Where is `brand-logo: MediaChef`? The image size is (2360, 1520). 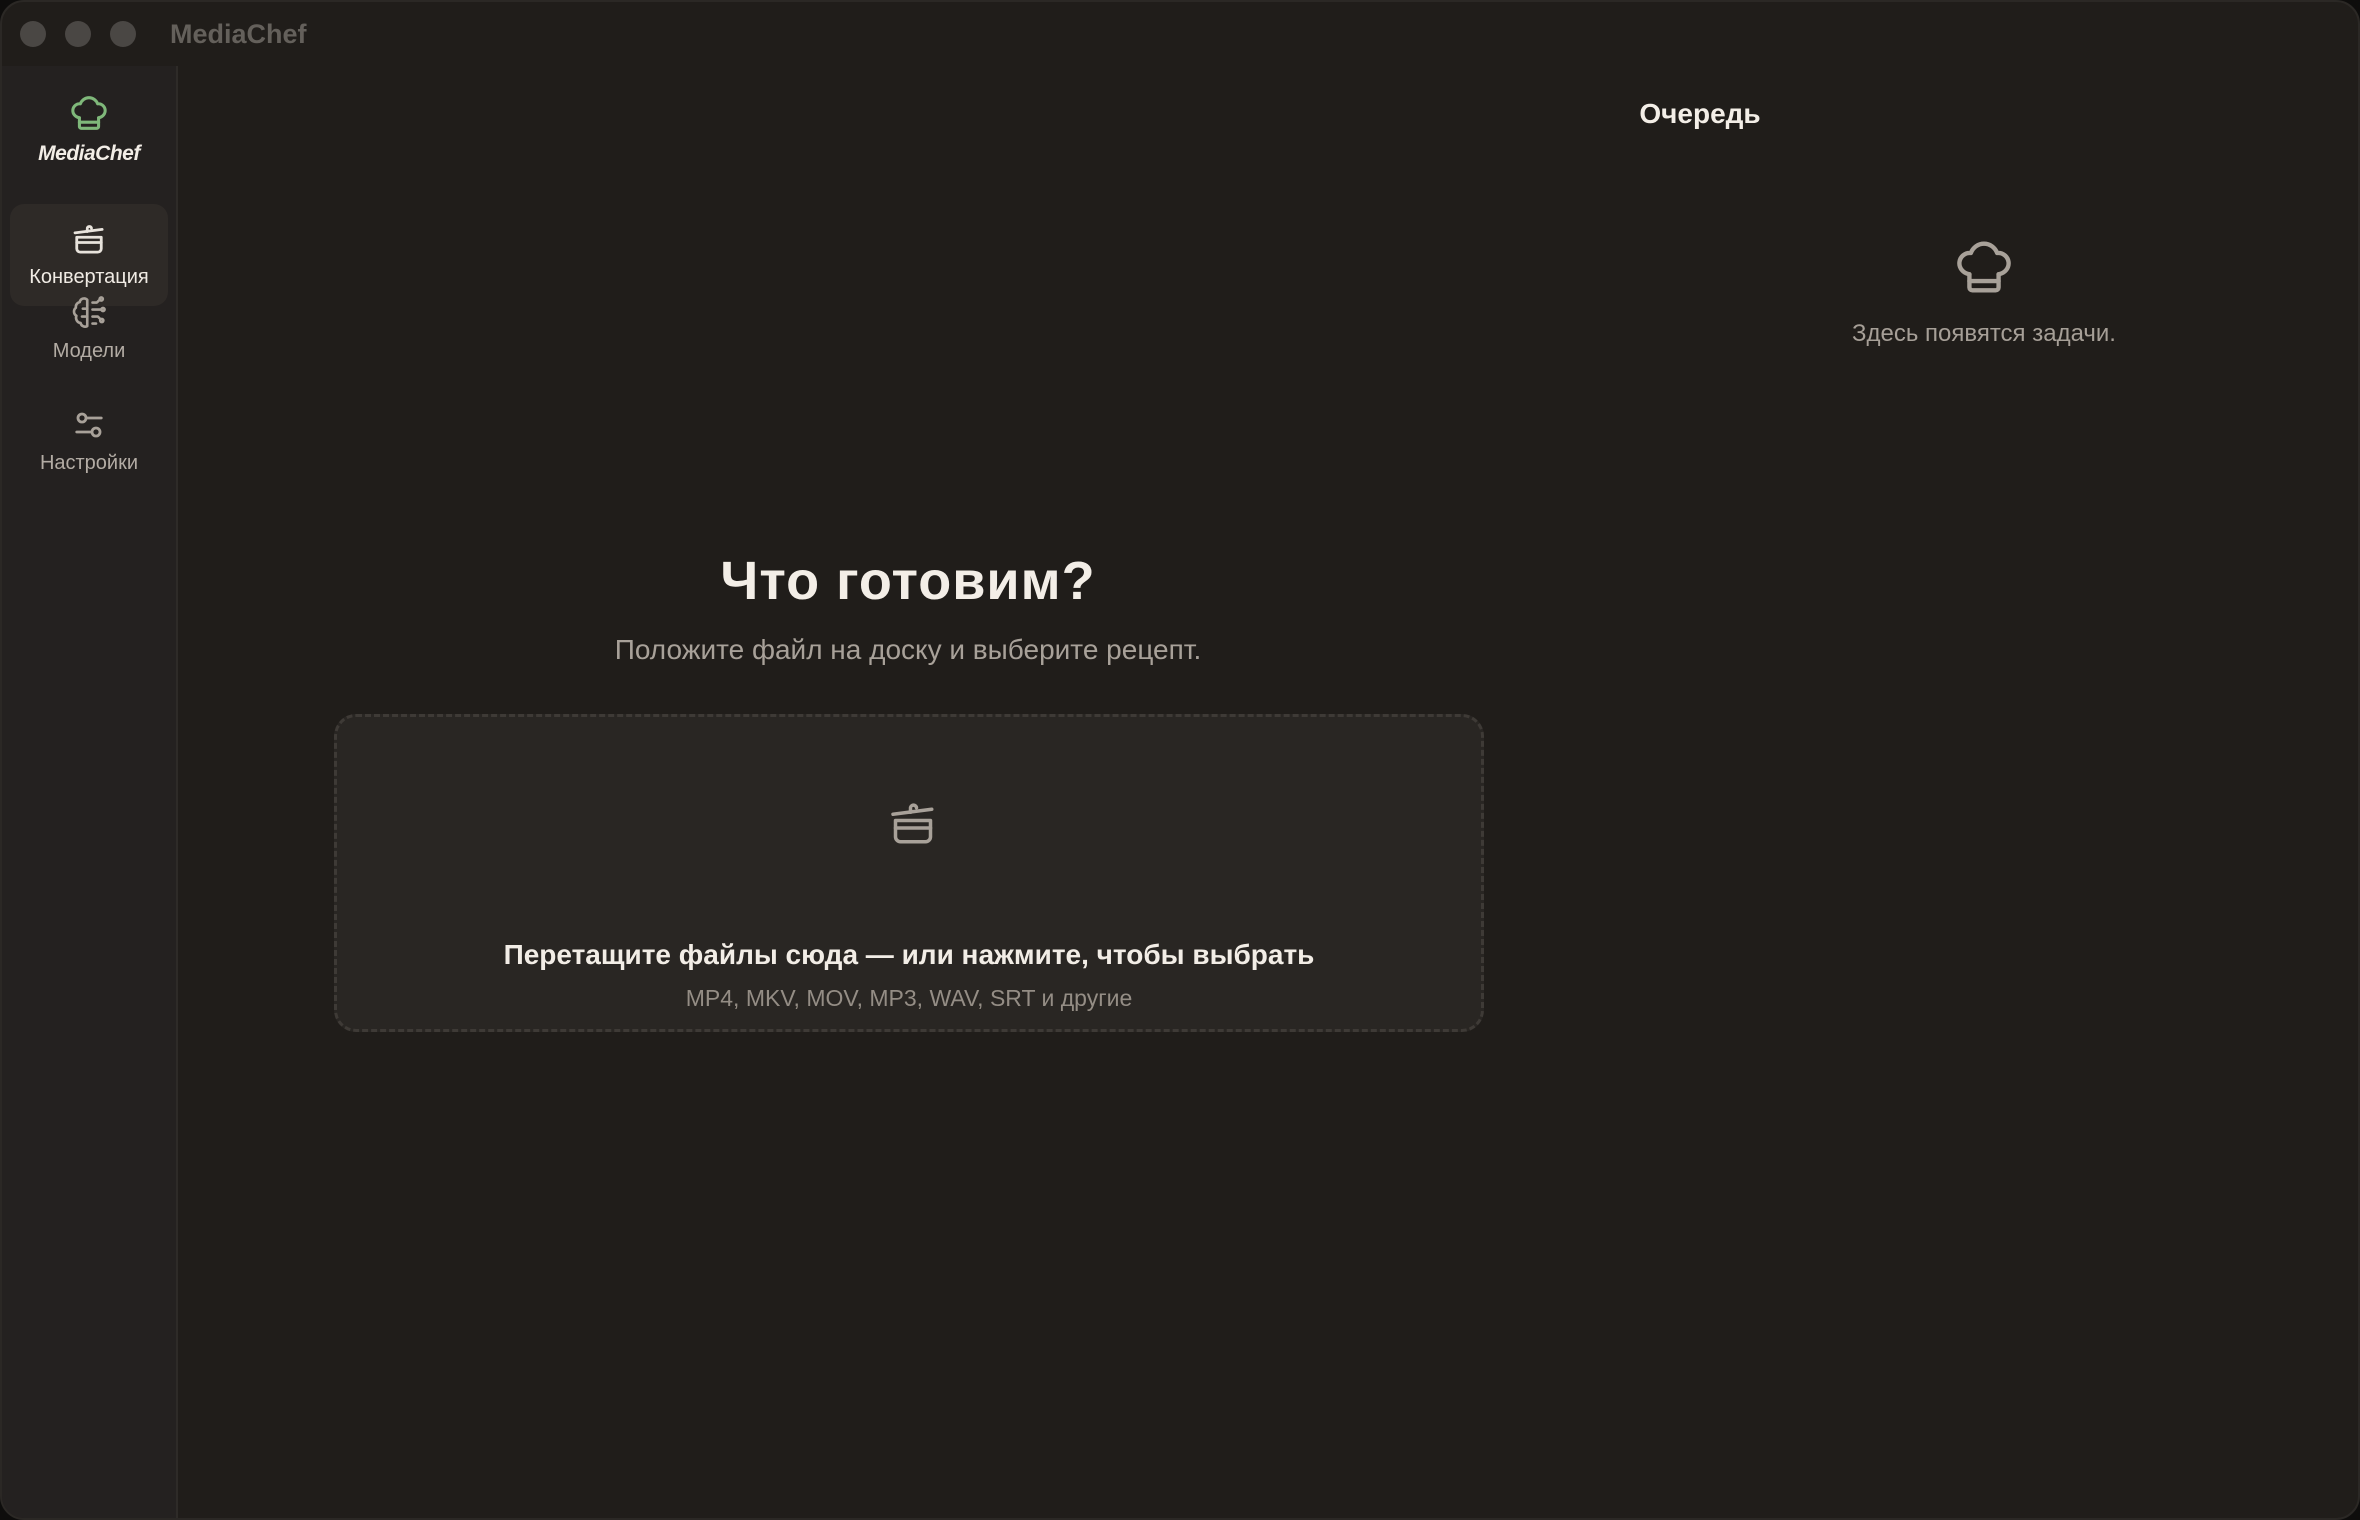 brand-logo: MediaChef is located at coordinates (89, 128).